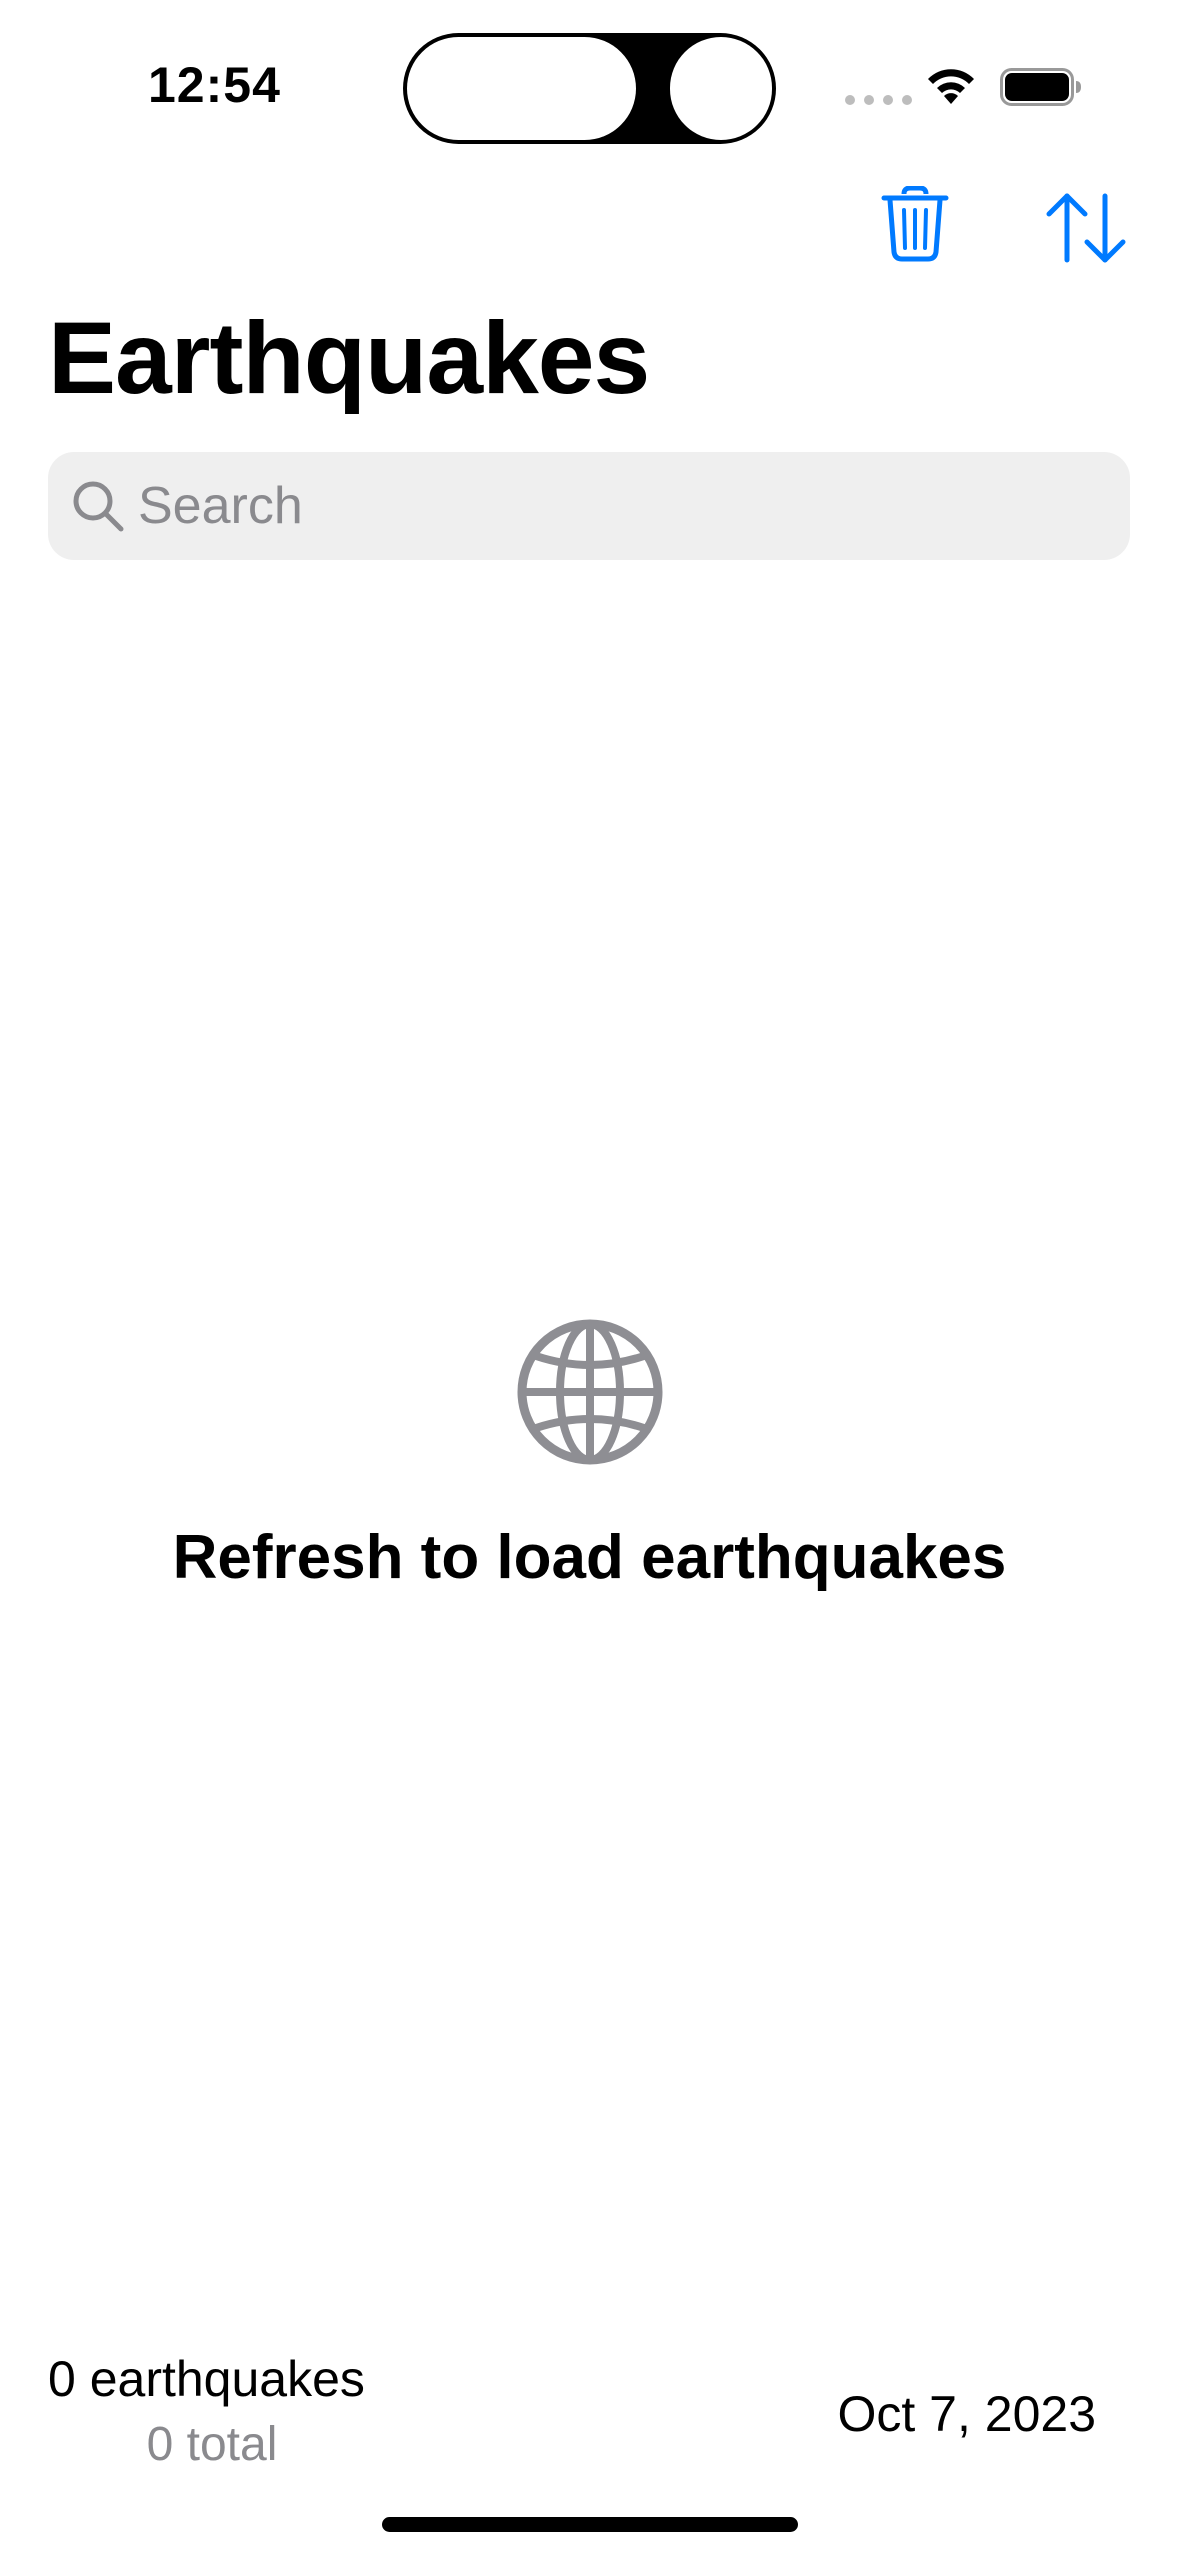 The height and width of the screenshot is (2556, 1179). What do you see at coordinates (721, 88) in the screenshot?
I see `dynamic-island-right-segment` at bounding box center [721, 88].